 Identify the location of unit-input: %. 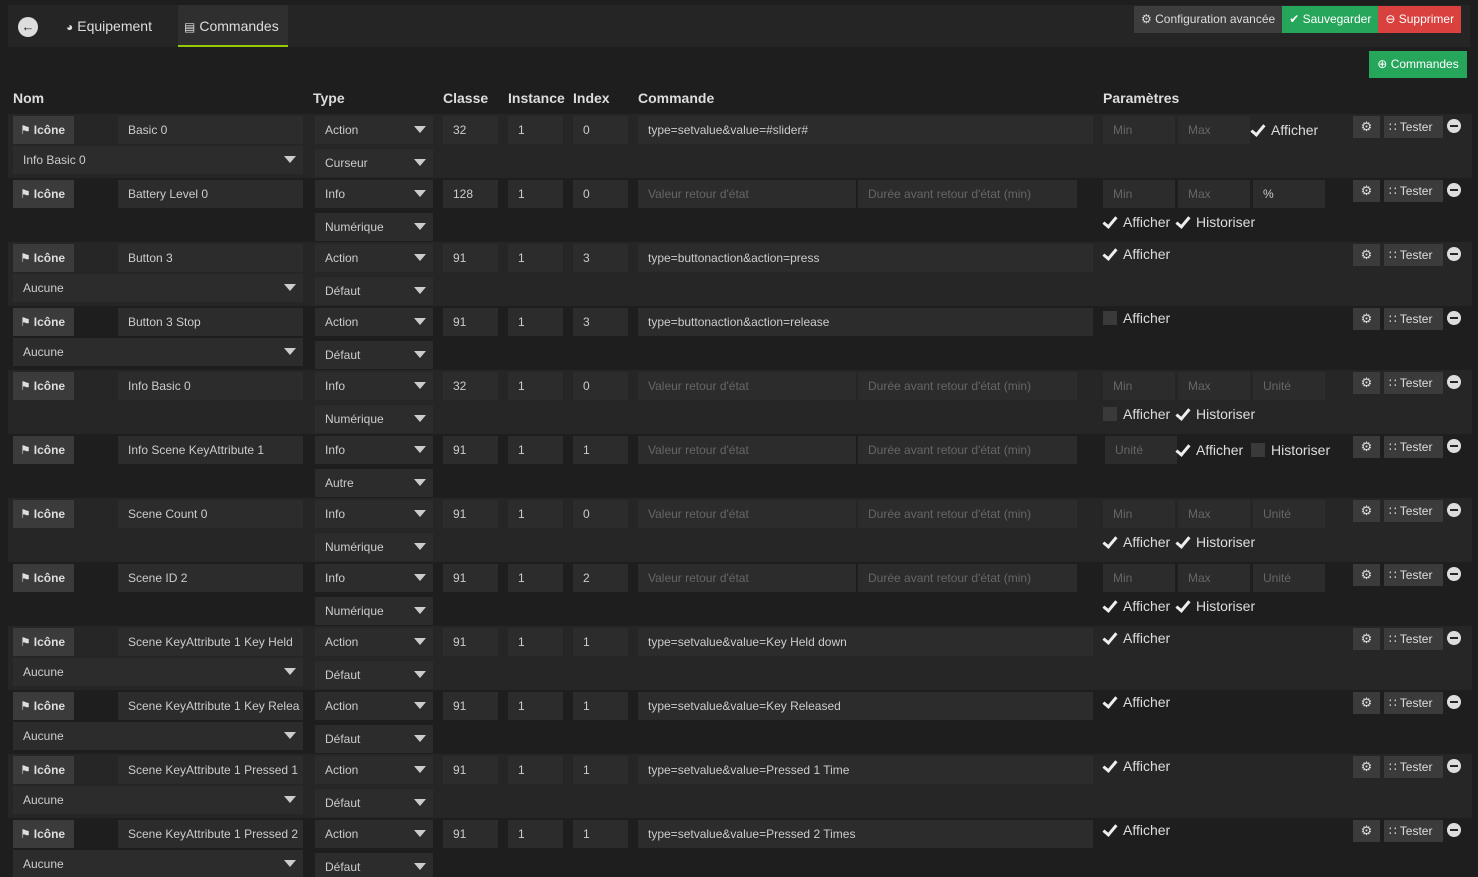
(1289, 194).